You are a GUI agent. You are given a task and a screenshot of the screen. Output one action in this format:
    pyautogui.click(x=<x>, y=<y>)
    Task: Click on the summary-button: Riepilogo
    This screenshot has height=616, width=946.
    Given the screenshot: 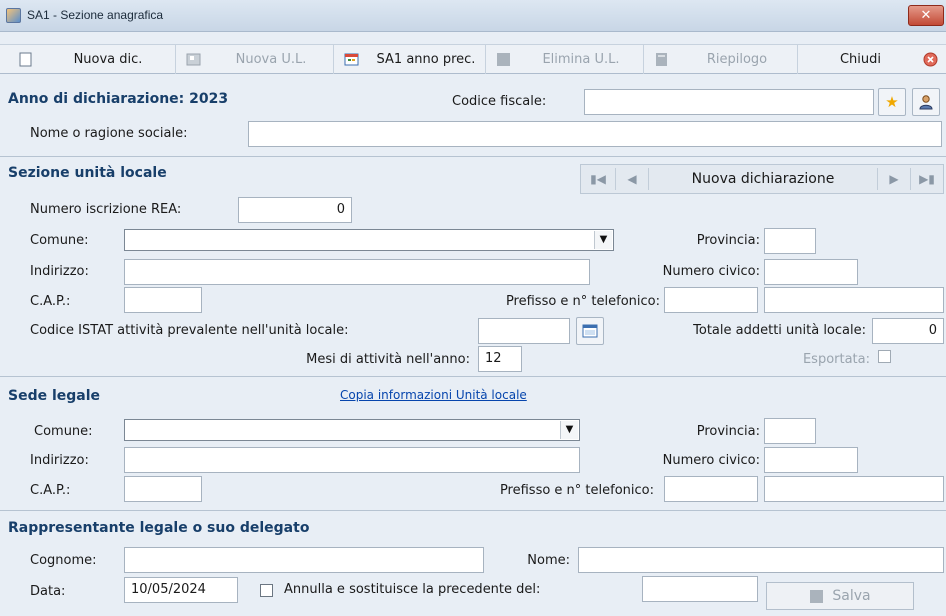 What is the action you would take?
    pyautogui.click(x=721, y=59)
    